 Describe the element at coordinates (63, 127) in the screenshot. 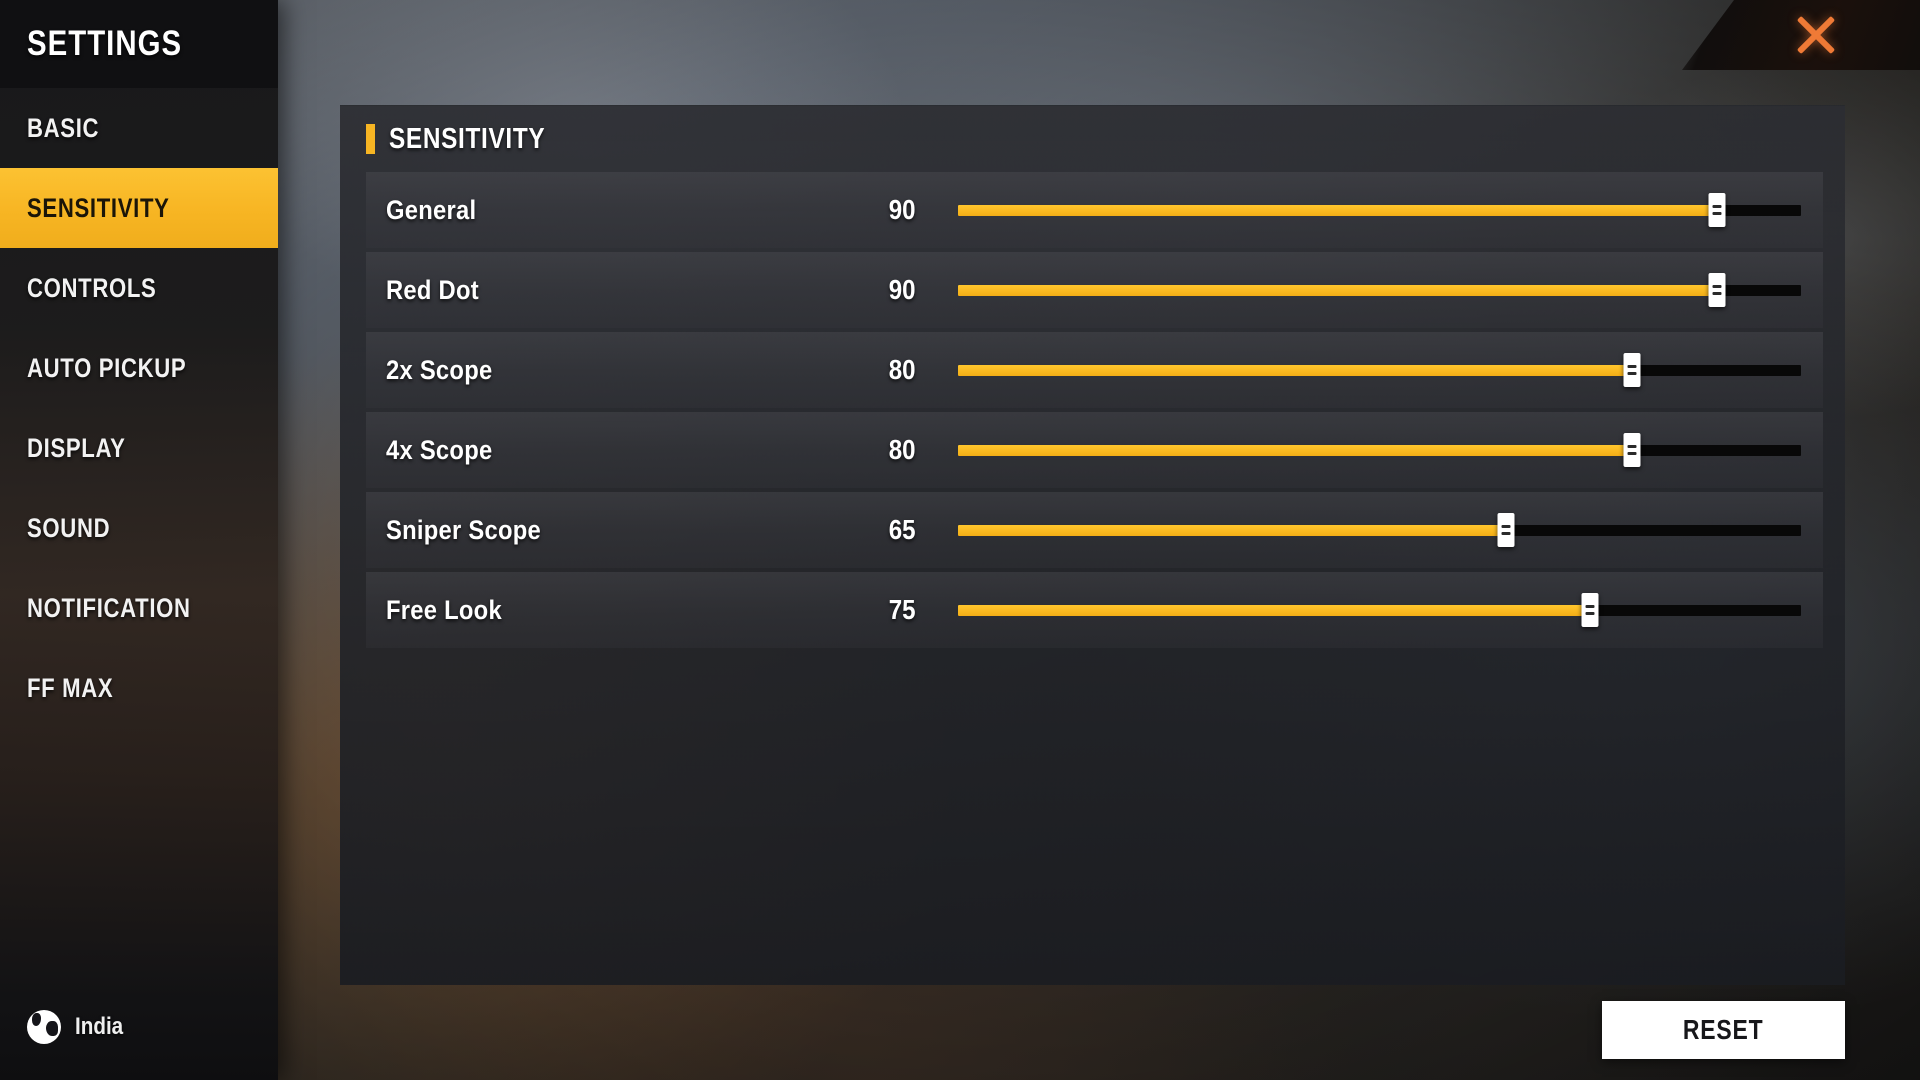

I see `sidebar-item-label: BASIC` at that location.